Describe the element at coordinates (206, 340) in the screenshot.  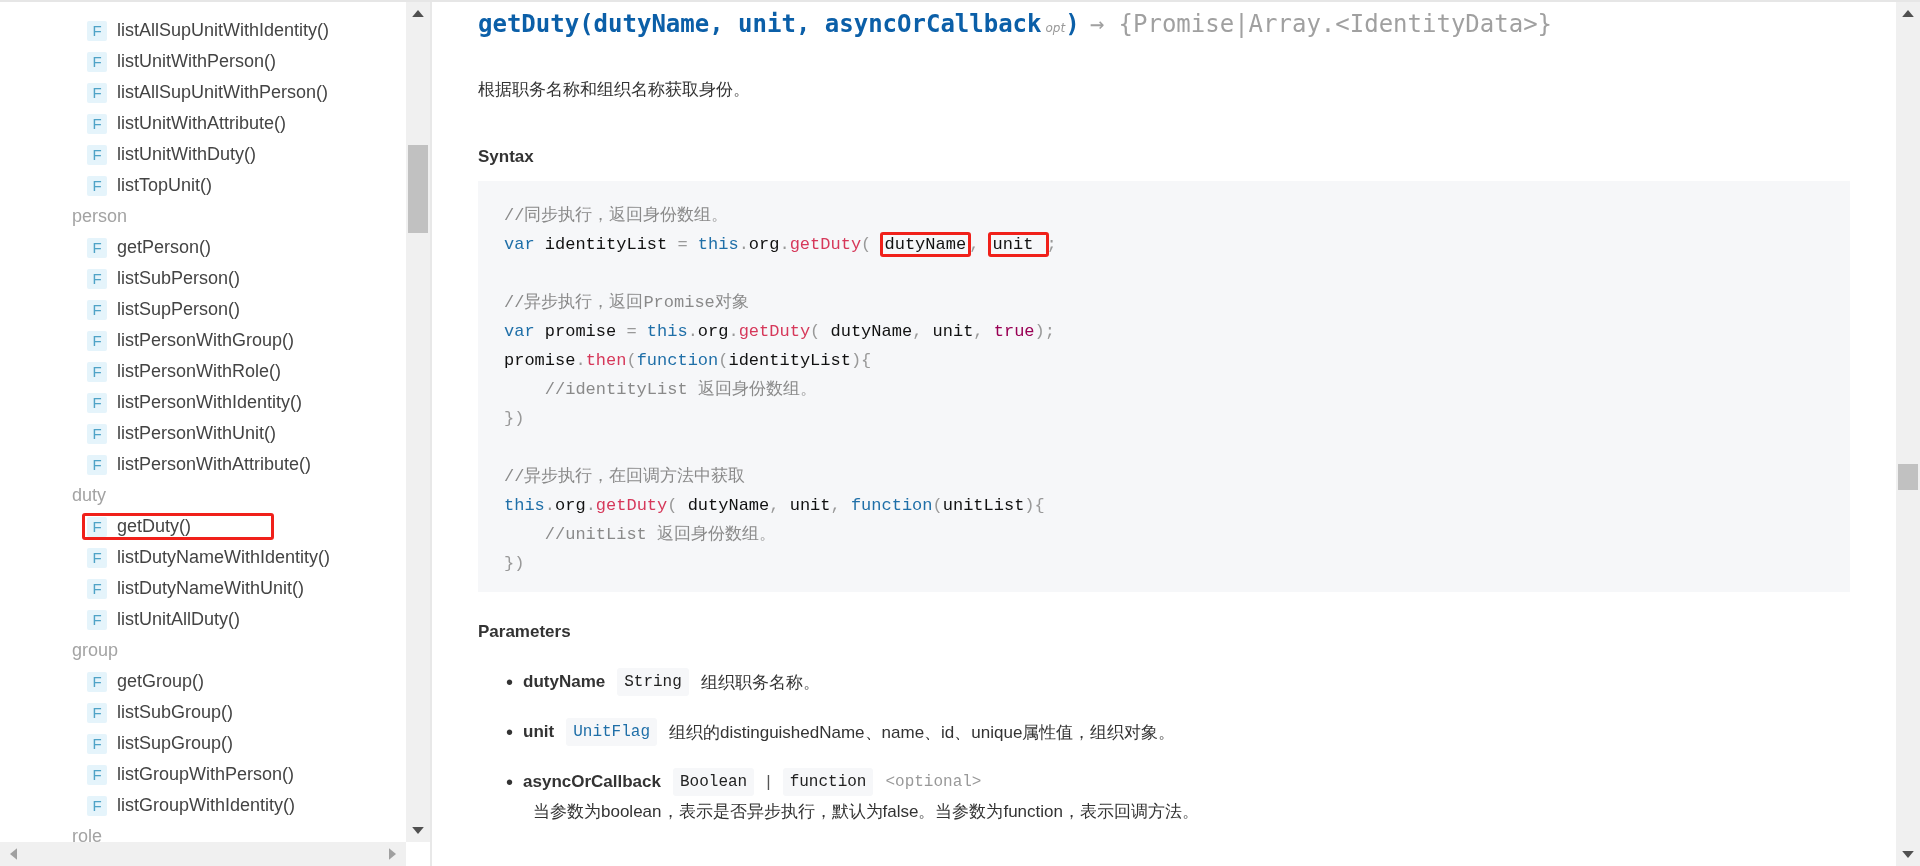
I see `nav-item-label: listPersonWithGroup()` at that location.